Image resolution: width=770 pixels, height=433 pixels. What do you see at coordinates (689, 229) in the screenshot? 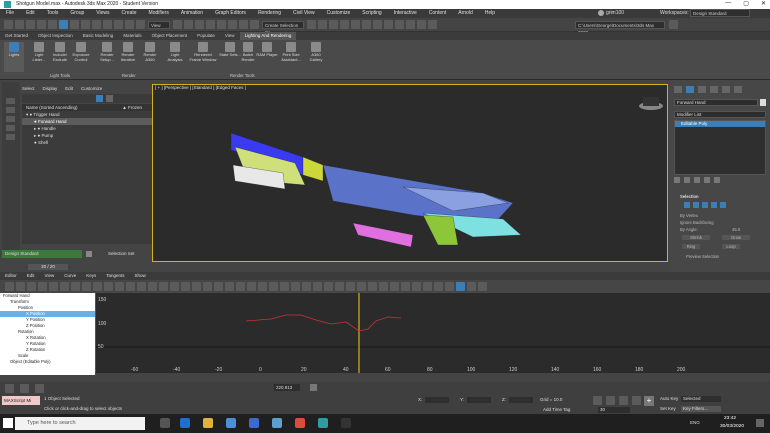
I see `by-angle-checkbox: By Angle:` at bounding box center [689, 229].